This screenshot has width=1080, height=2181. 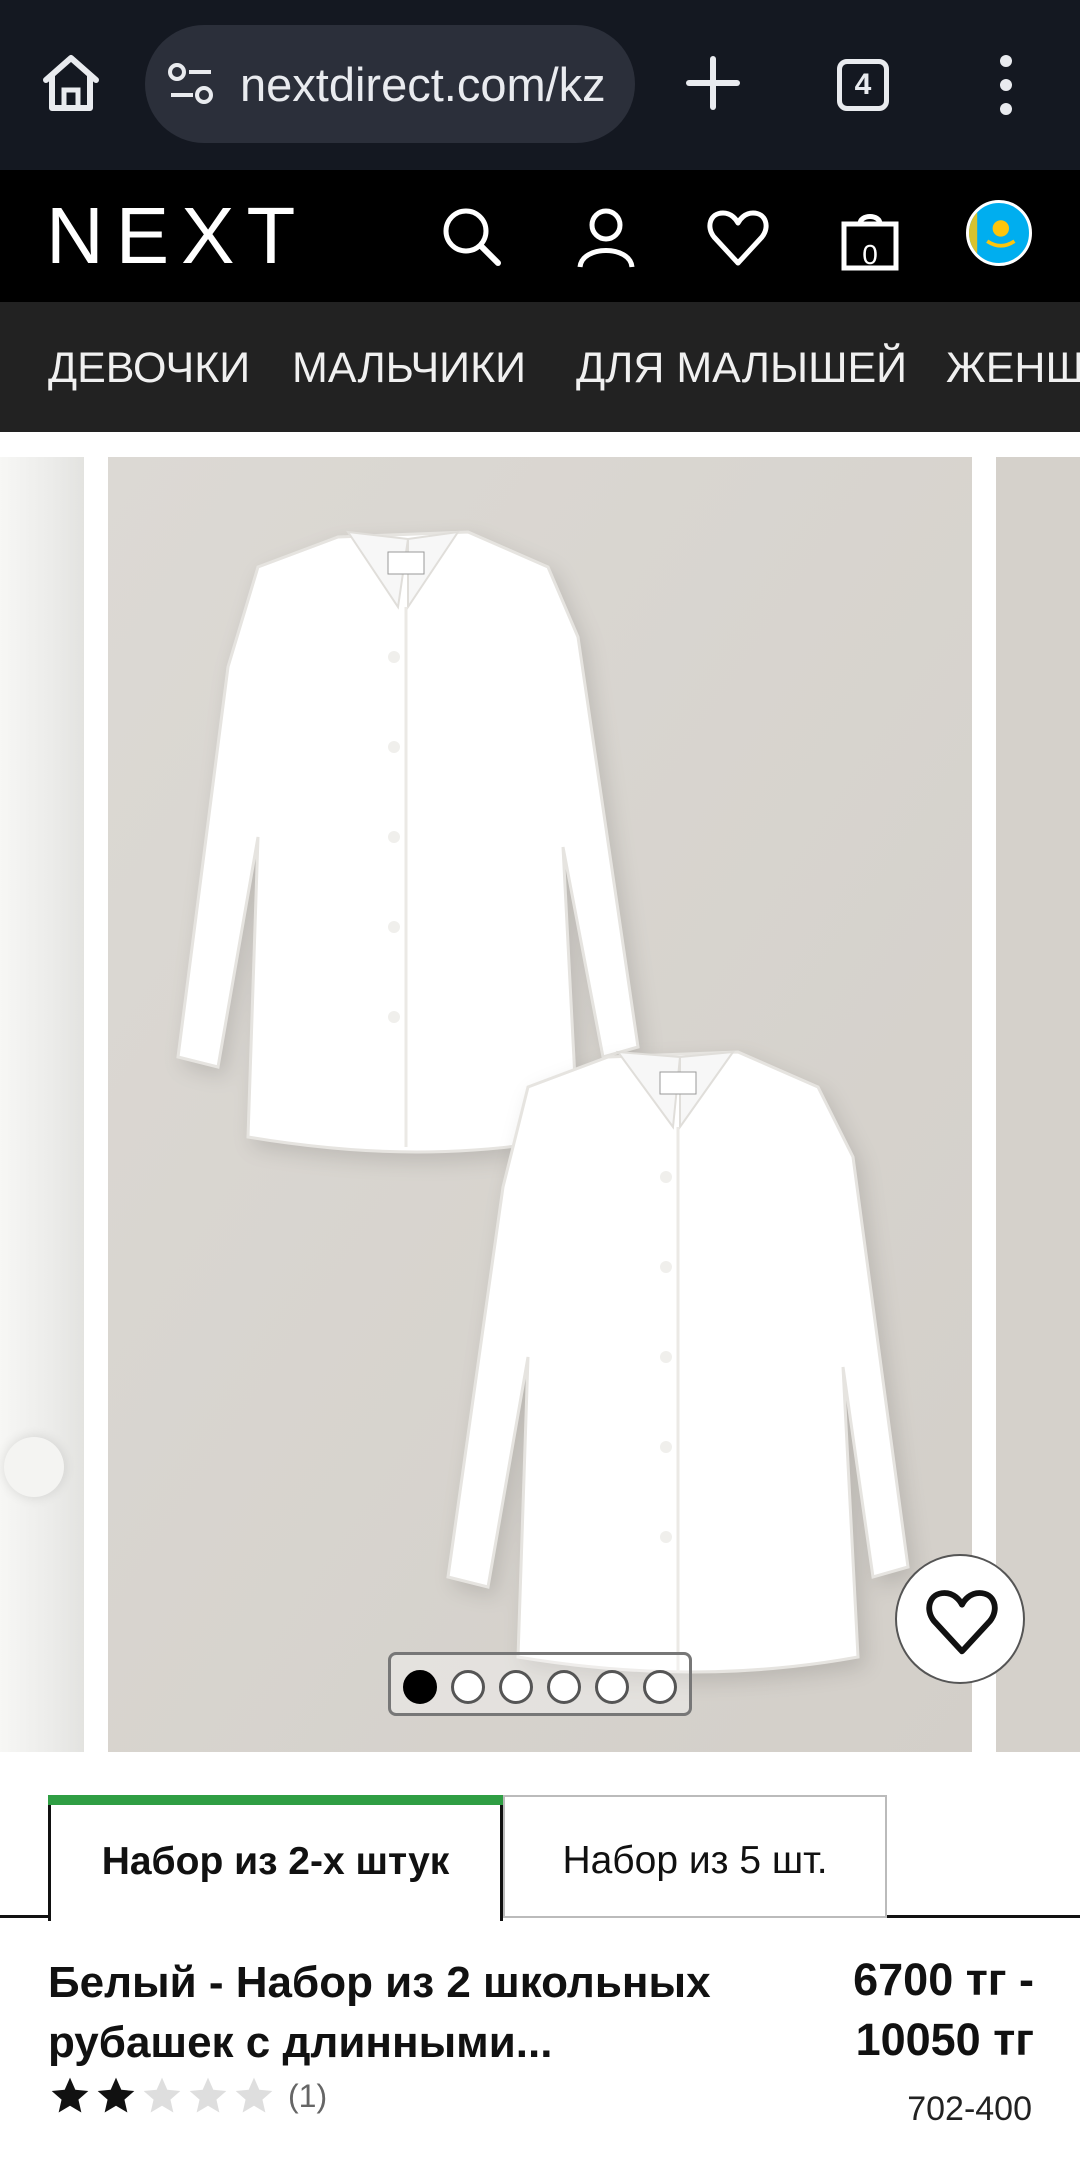 What do you see at coordinates (540, 367) in the screenshot?
I see `category-nav: ДЕВОЧКИ МАЛЬЧИКИ ДЛЯ МАЛЫШЕЙ ЖЕНЩ` at bounding box center [540, 367].